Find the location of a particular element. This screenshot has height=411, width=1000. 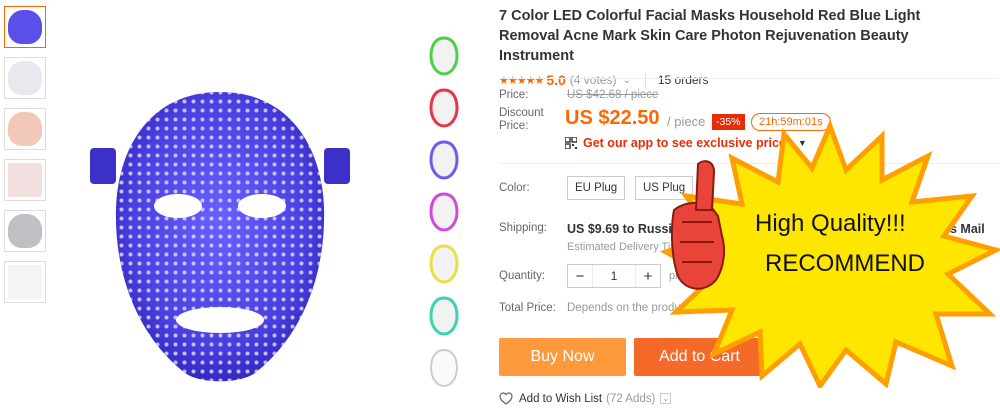

thumbnail-usage-grid is located at coordinates (25, 180).